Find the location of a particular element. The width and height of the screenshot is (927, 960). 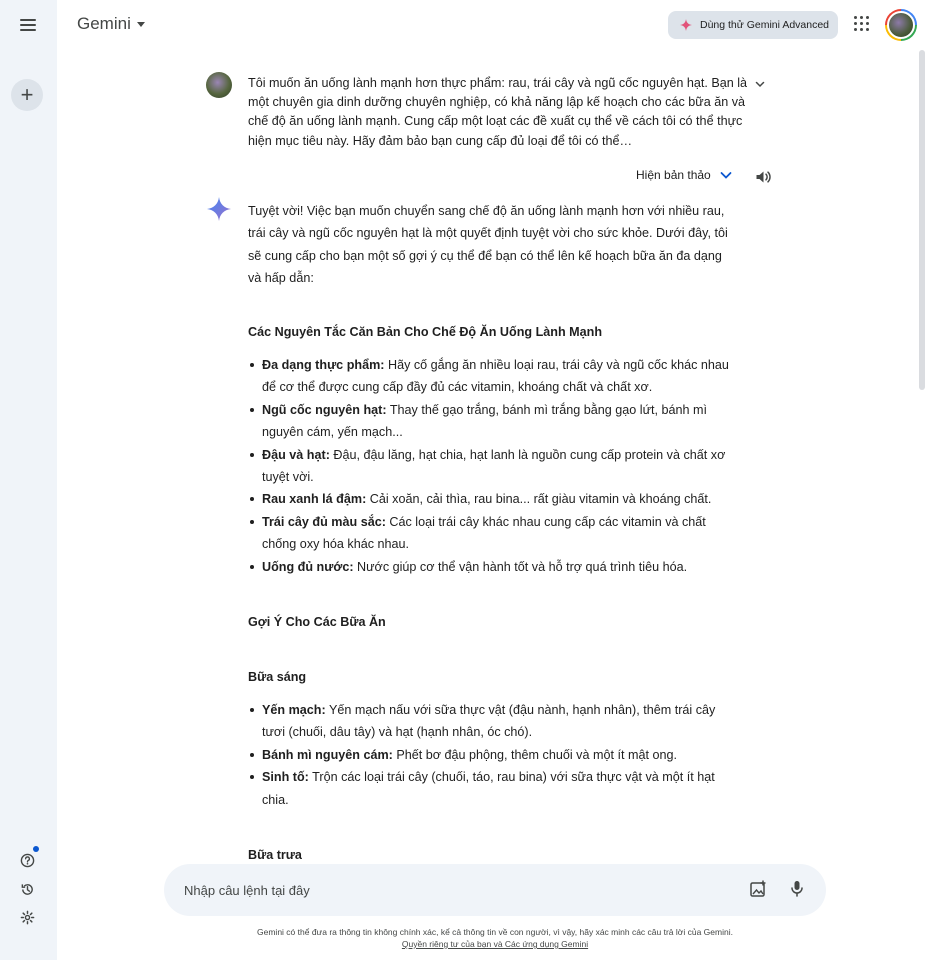

sparkle-icon is located at coordinates (686, 25).